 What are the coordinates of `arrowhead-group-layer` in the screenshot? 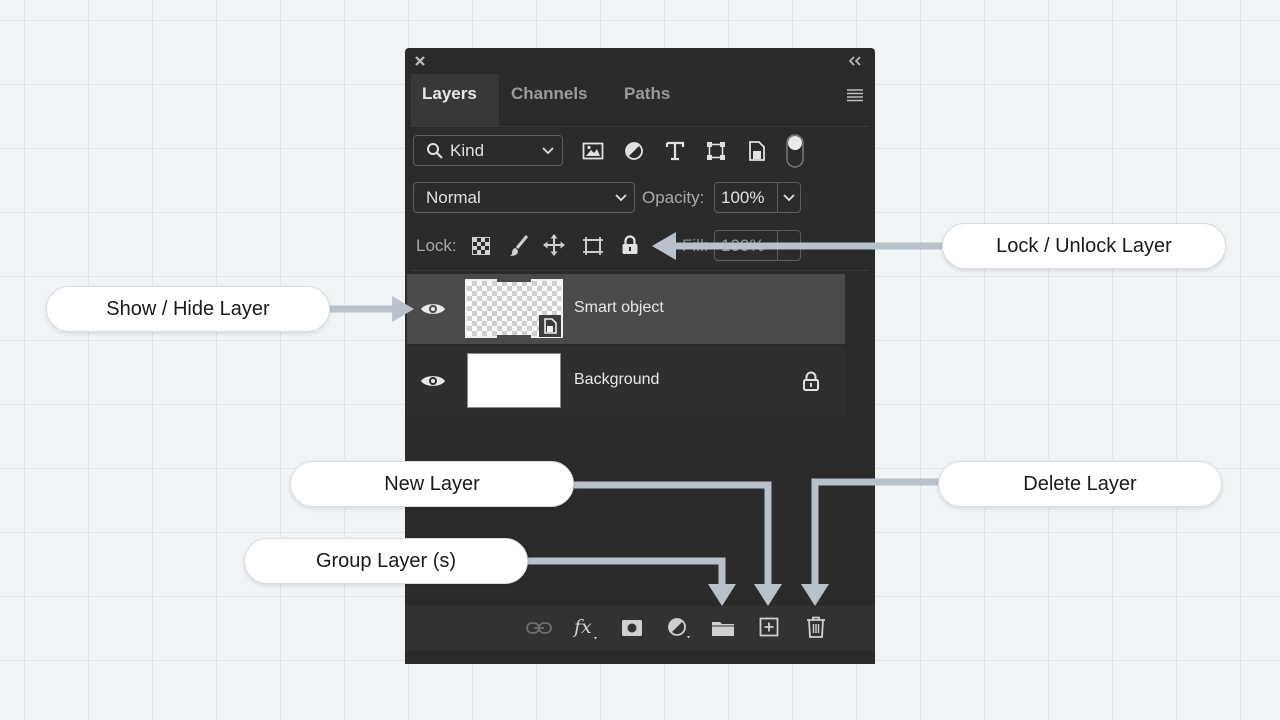 It's located at (722, 595).